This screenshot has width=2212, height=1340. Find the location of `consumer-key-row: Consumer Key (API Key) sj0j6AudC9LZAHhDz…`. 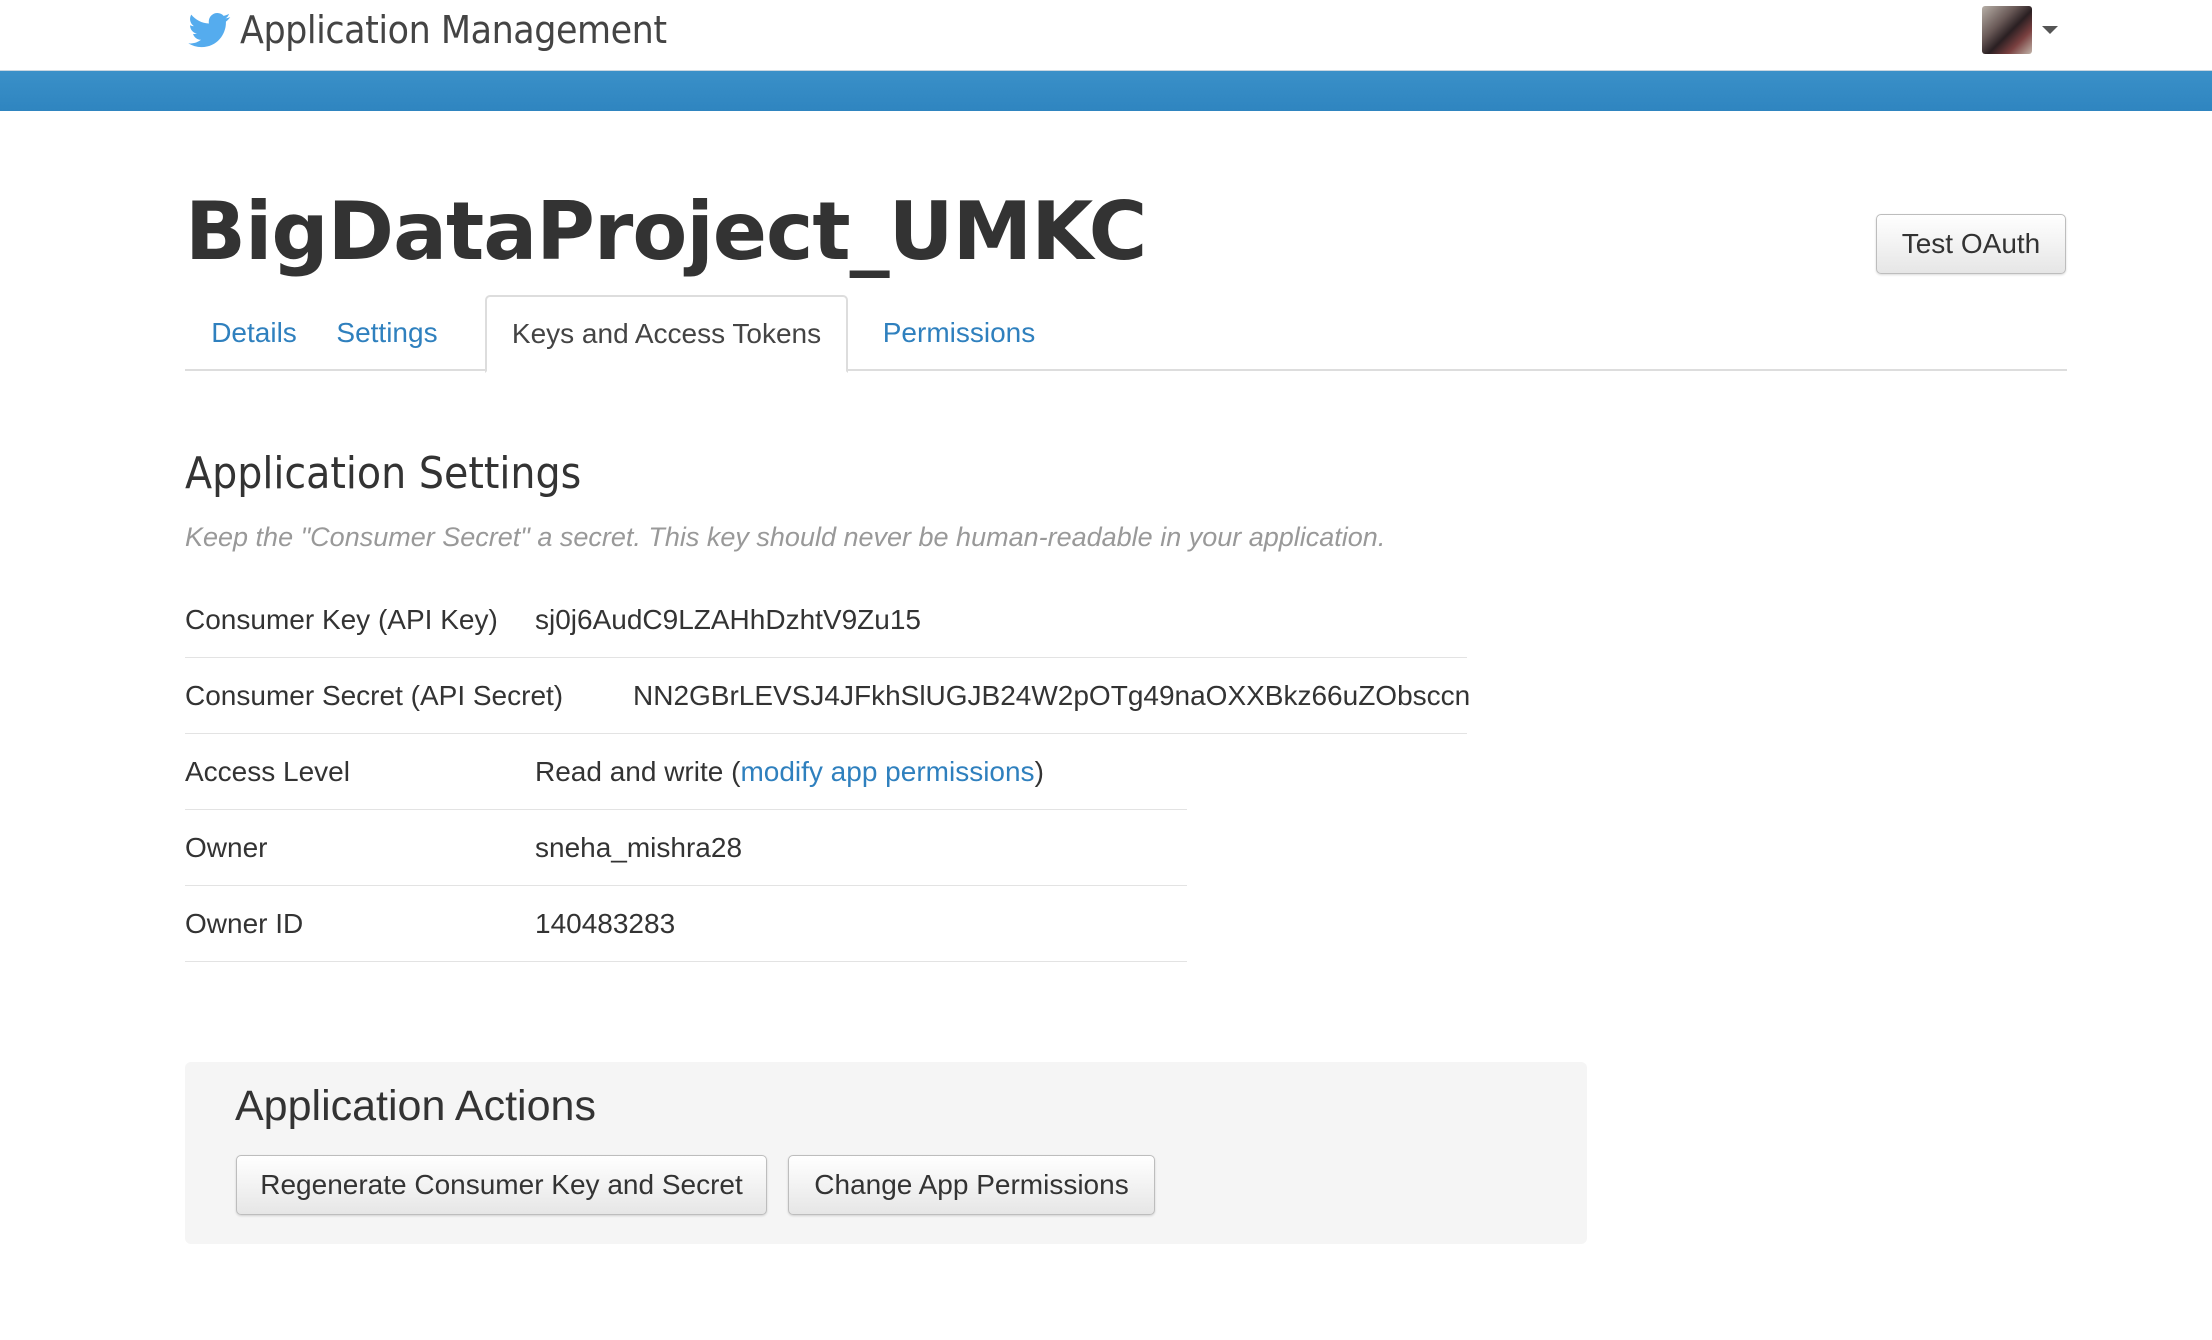

consumer-key-row: Consumer Key (API Key) sj0j6AudC9LZAHhDz… is located at coordinates (826, 620).